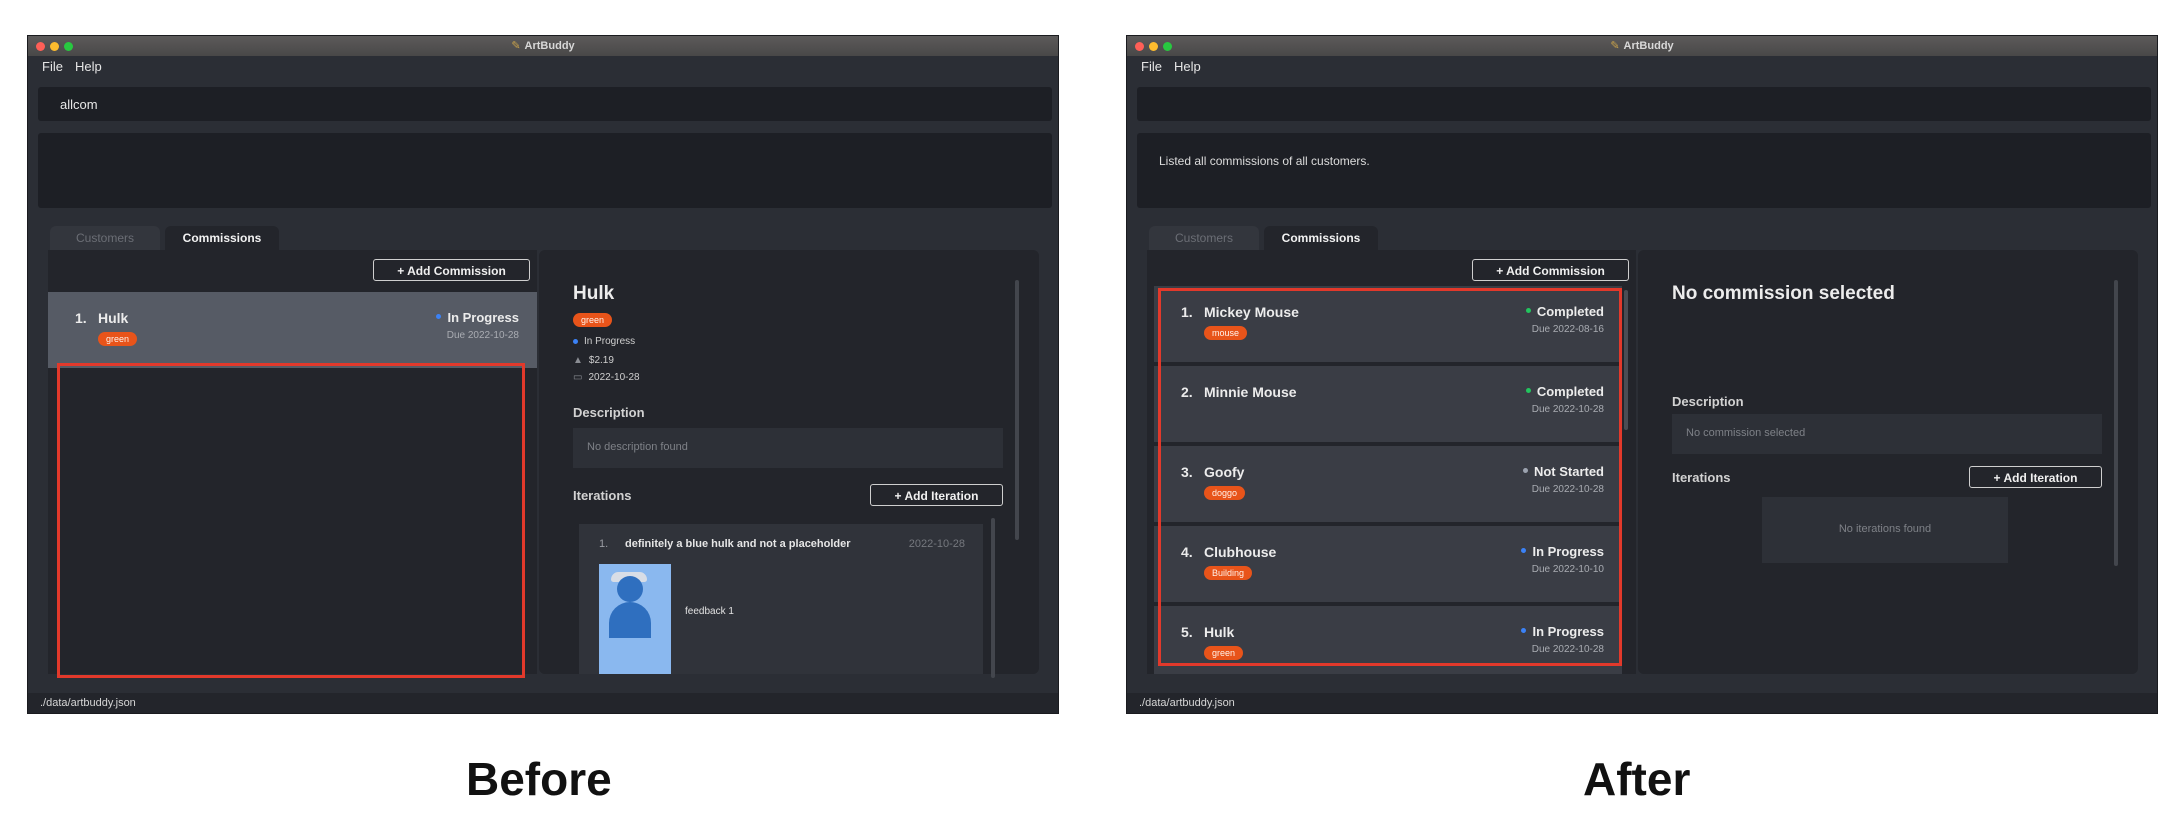 Image resolution: width=2168 pixels, height=838 pixels. What do you see at coordinates (118, 339) in the screenshot?
I see `commission-tag: green` at bounding box center [118, 339].